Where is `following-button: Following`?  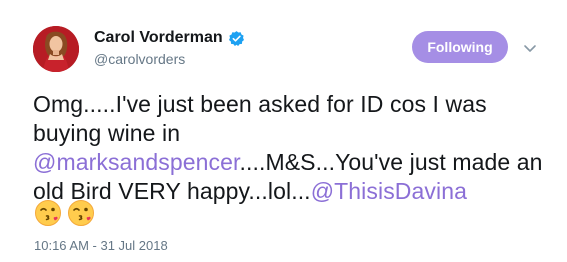 following-button: Following is located at coordinates (460, 47).